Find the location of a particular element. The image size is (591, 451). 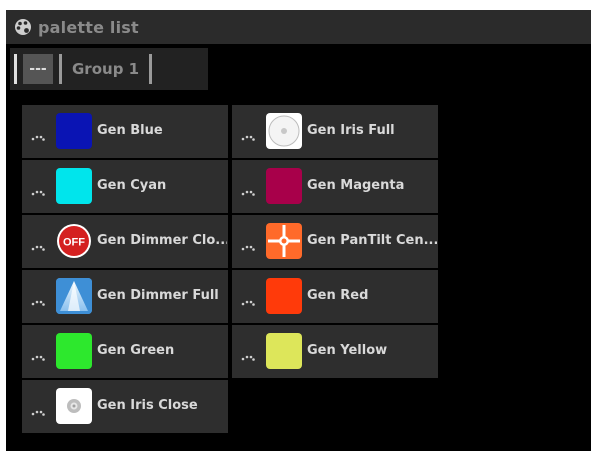

color-swatch-blue is located at coordinates (74, 131).